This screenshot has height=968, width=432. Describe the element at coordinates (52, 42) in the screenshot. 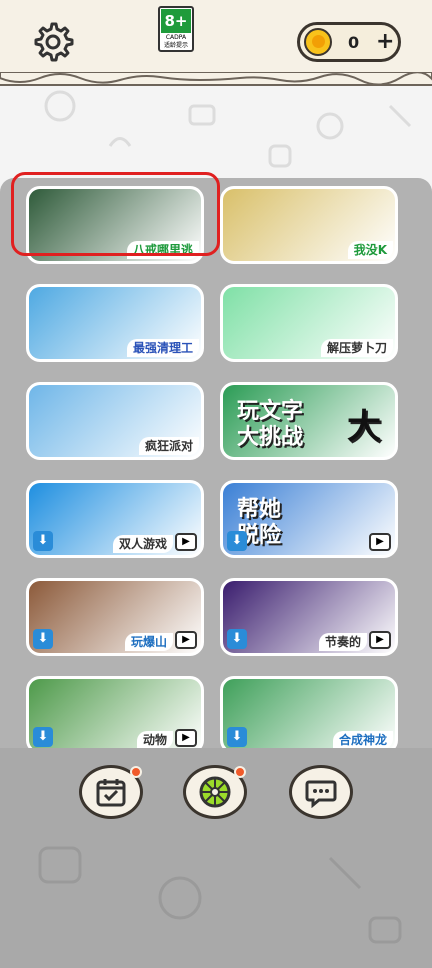

I see `gear-icon` at that location.